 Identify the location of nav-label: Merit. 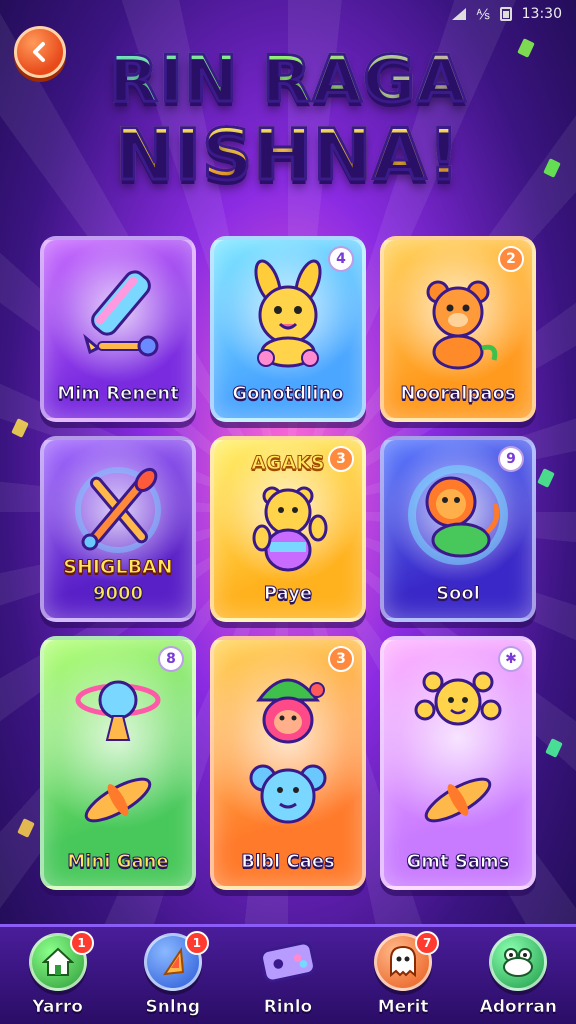
(403, 1007).